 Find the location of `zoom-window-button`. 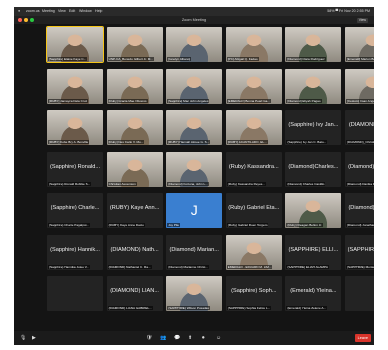

zoom-window-button is located at coordinates (32, 20).